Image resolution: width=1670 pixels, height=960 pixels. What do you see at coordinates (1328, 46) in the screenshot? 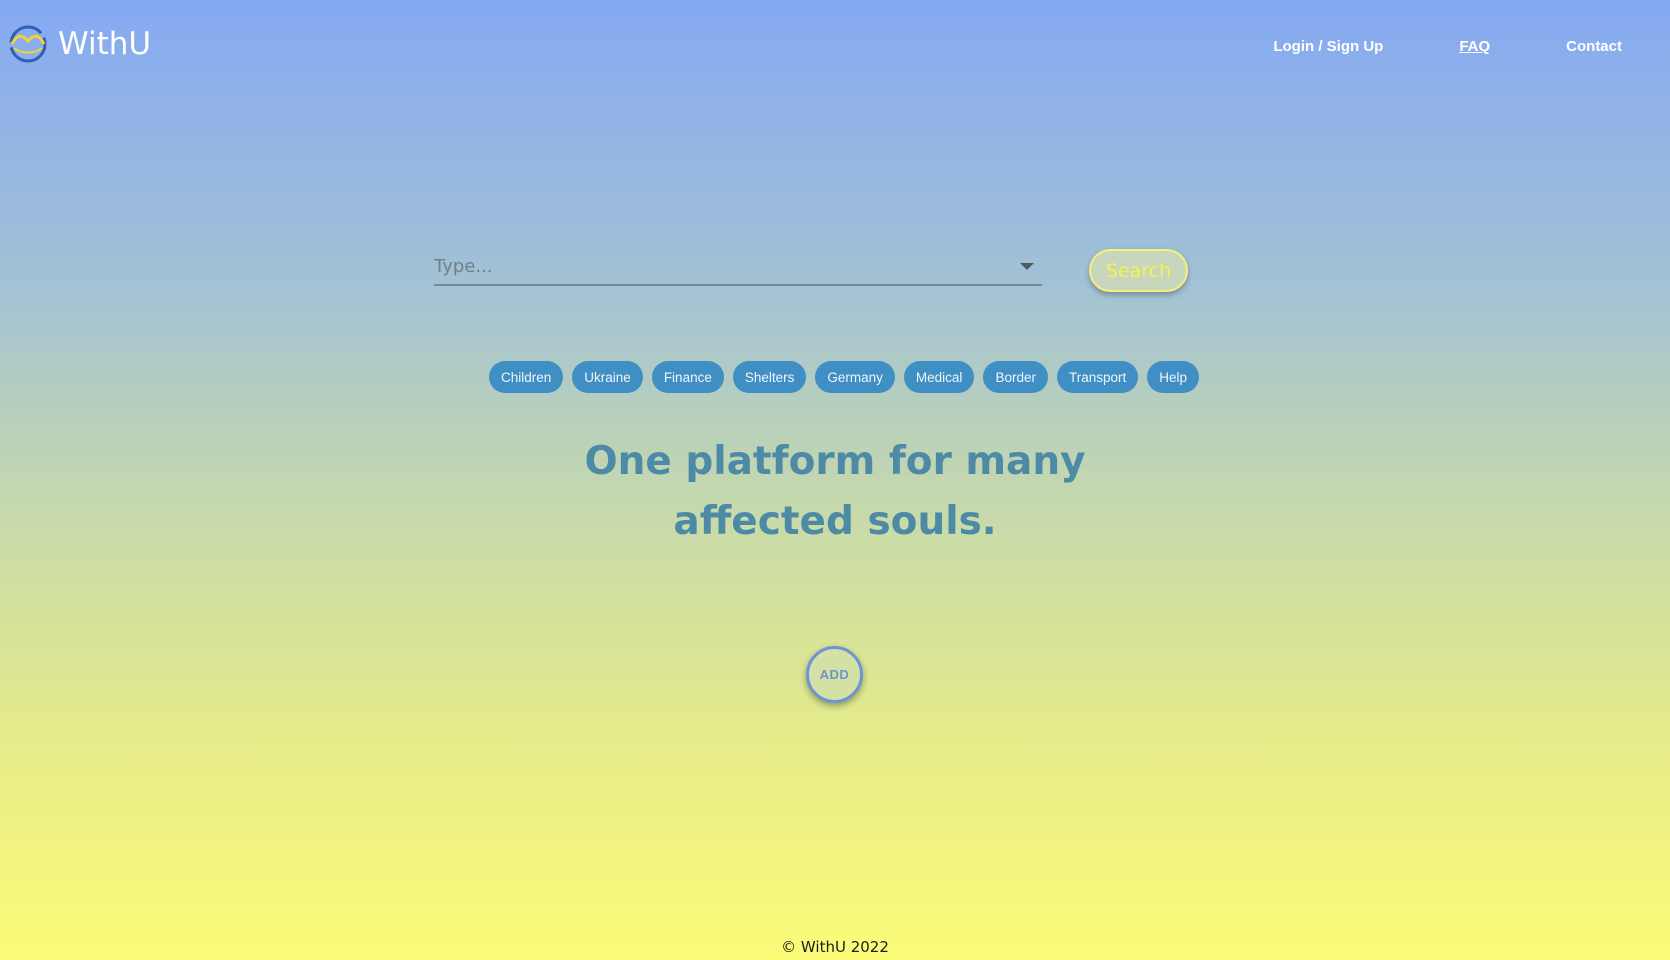
I see `login-signup-link: Login / Sign Up` at bounding box center [1328, 46].